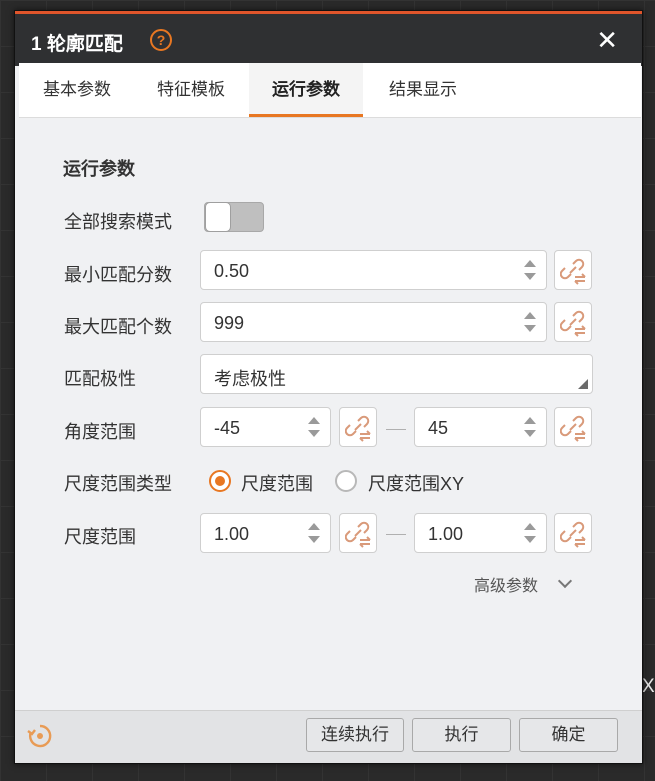  I want to click on angle-label: 角度范围, so click(100, 432).